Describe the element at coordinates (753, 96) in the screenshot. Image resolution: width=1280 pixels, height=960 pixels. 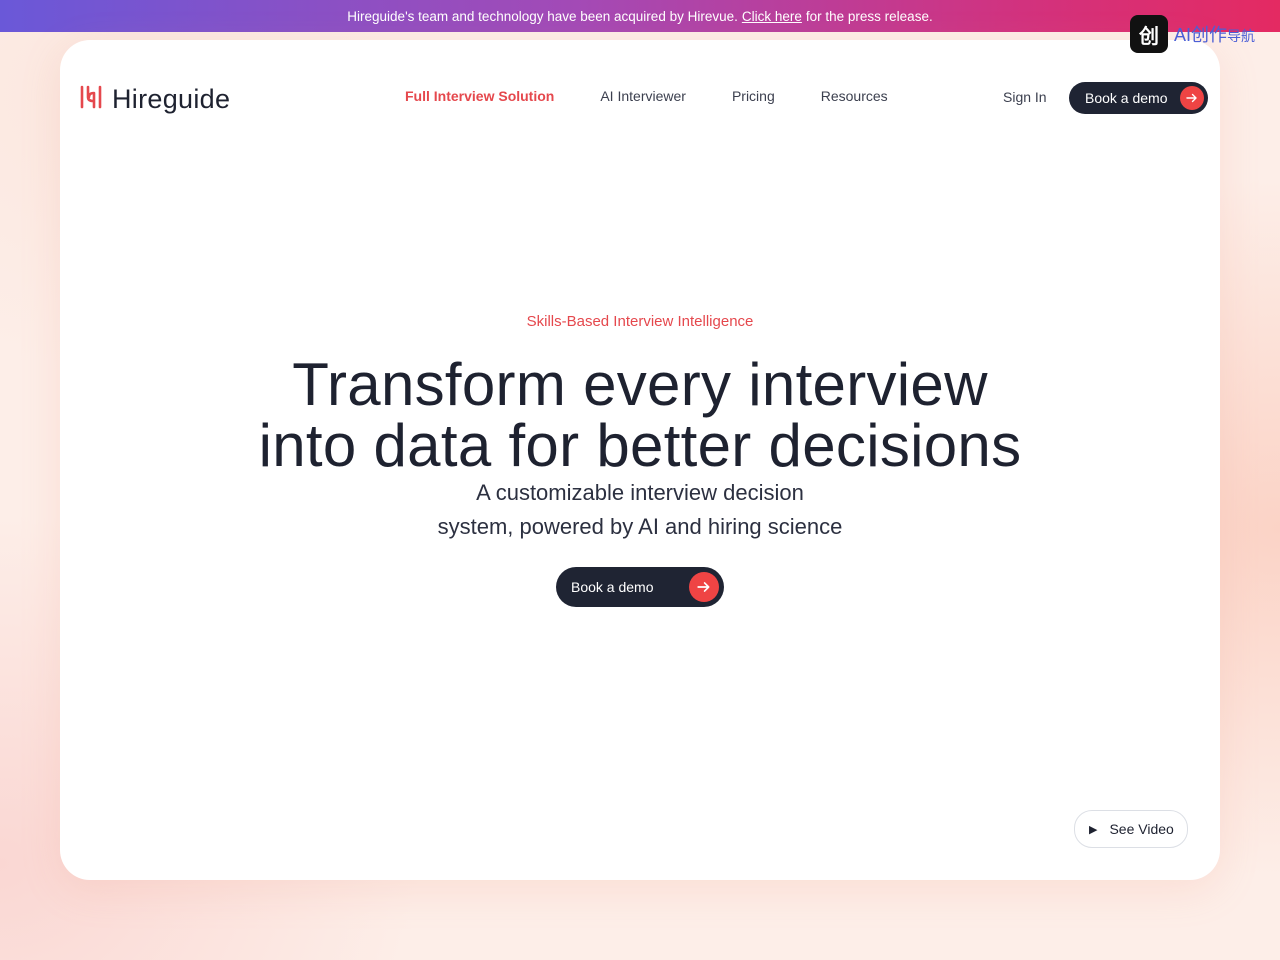
I see `nav-item-pricing: Pricing` at that location.